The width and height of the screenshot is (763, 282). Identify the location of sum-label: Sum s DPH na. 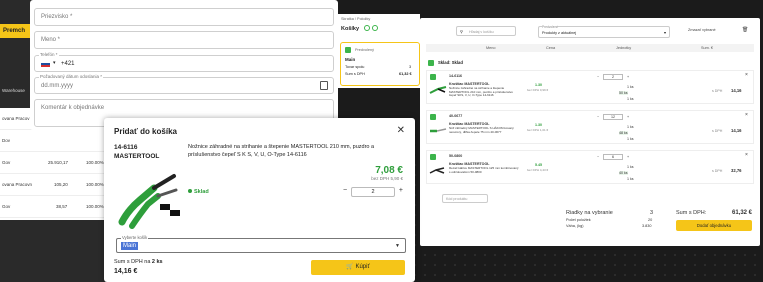
(132, 262).